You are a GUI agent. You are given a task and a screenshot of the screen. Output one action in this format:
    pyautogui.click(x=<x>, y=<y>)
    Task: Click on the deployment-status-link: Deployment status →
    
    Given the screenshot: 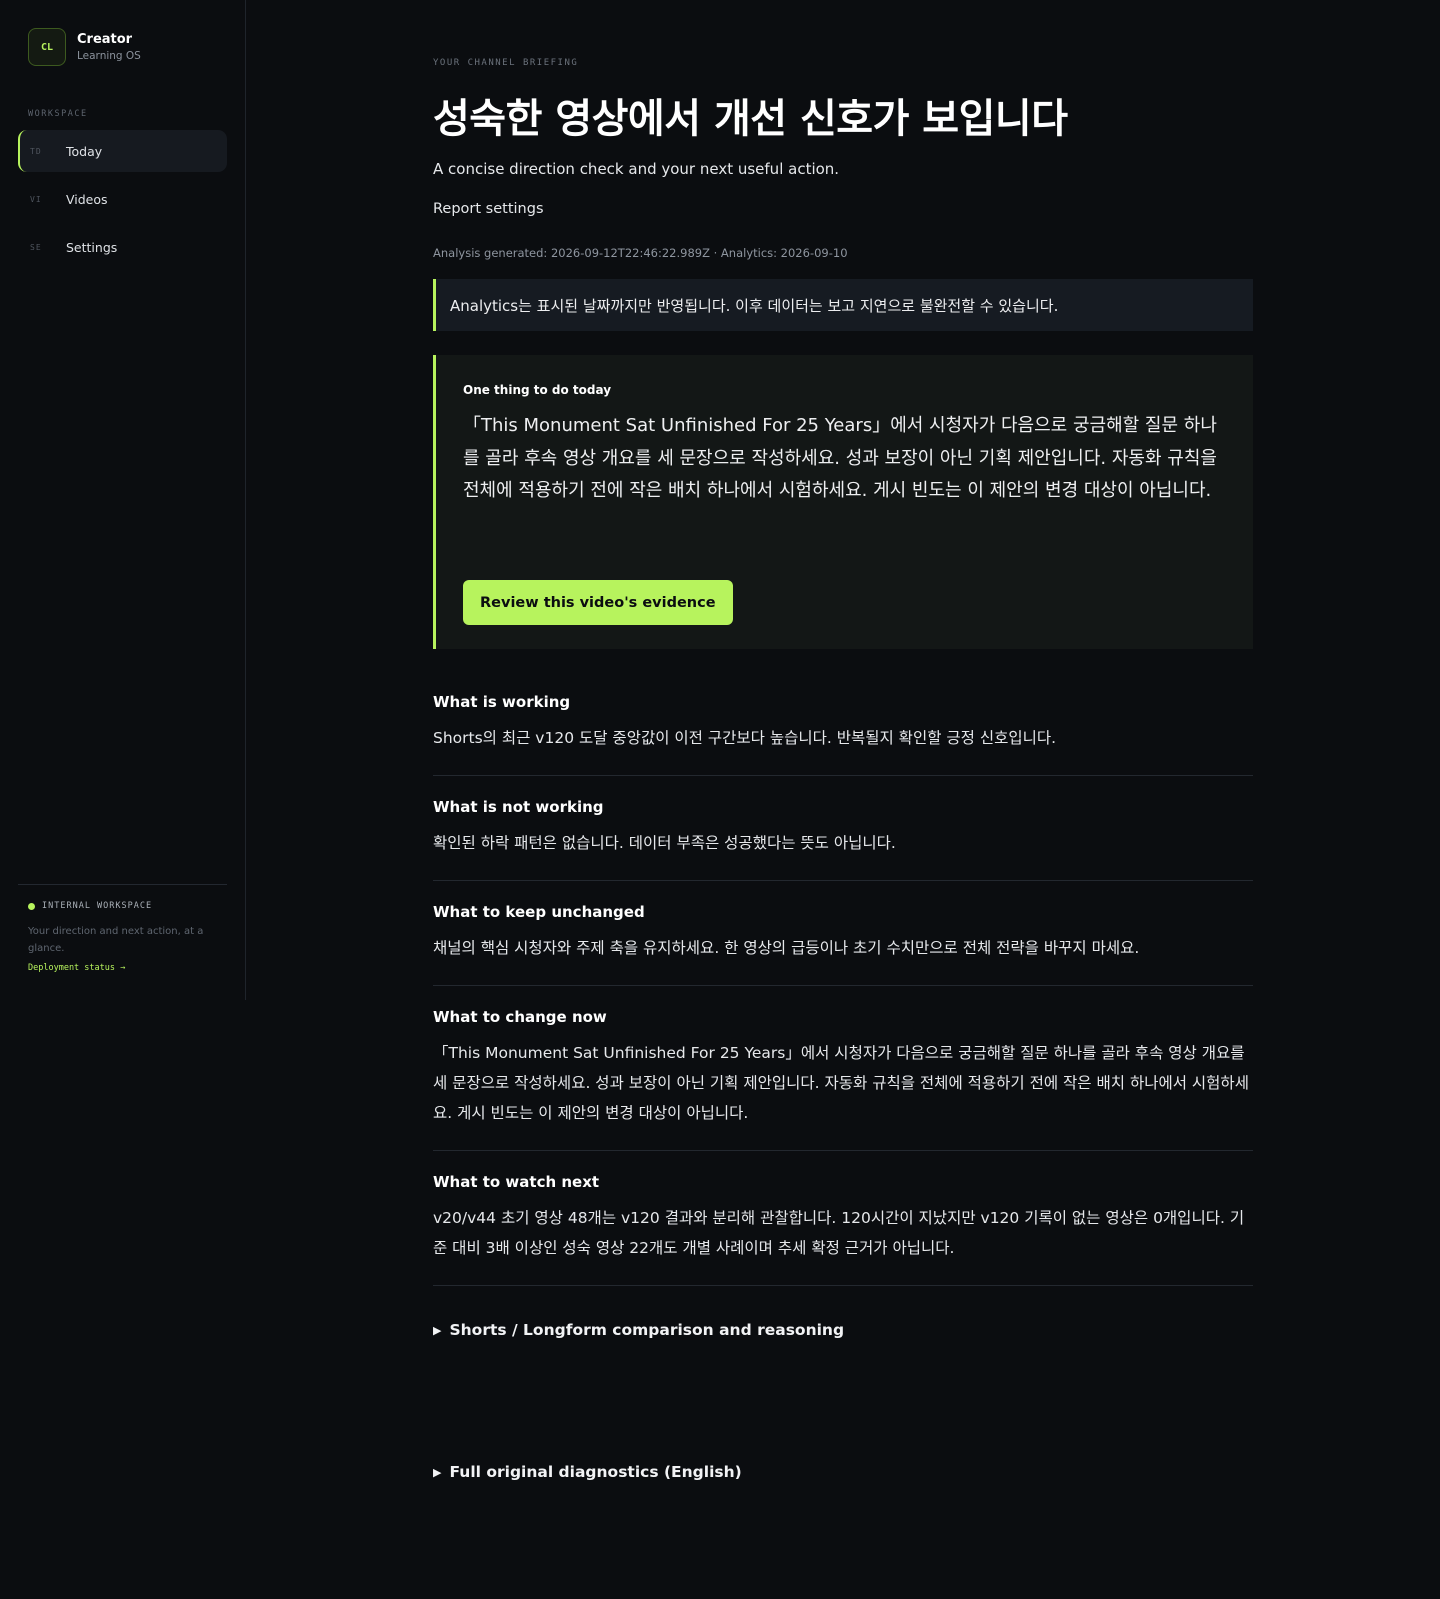 What is the action you would take?
    pyautogui.click(x=122, y=968)
    